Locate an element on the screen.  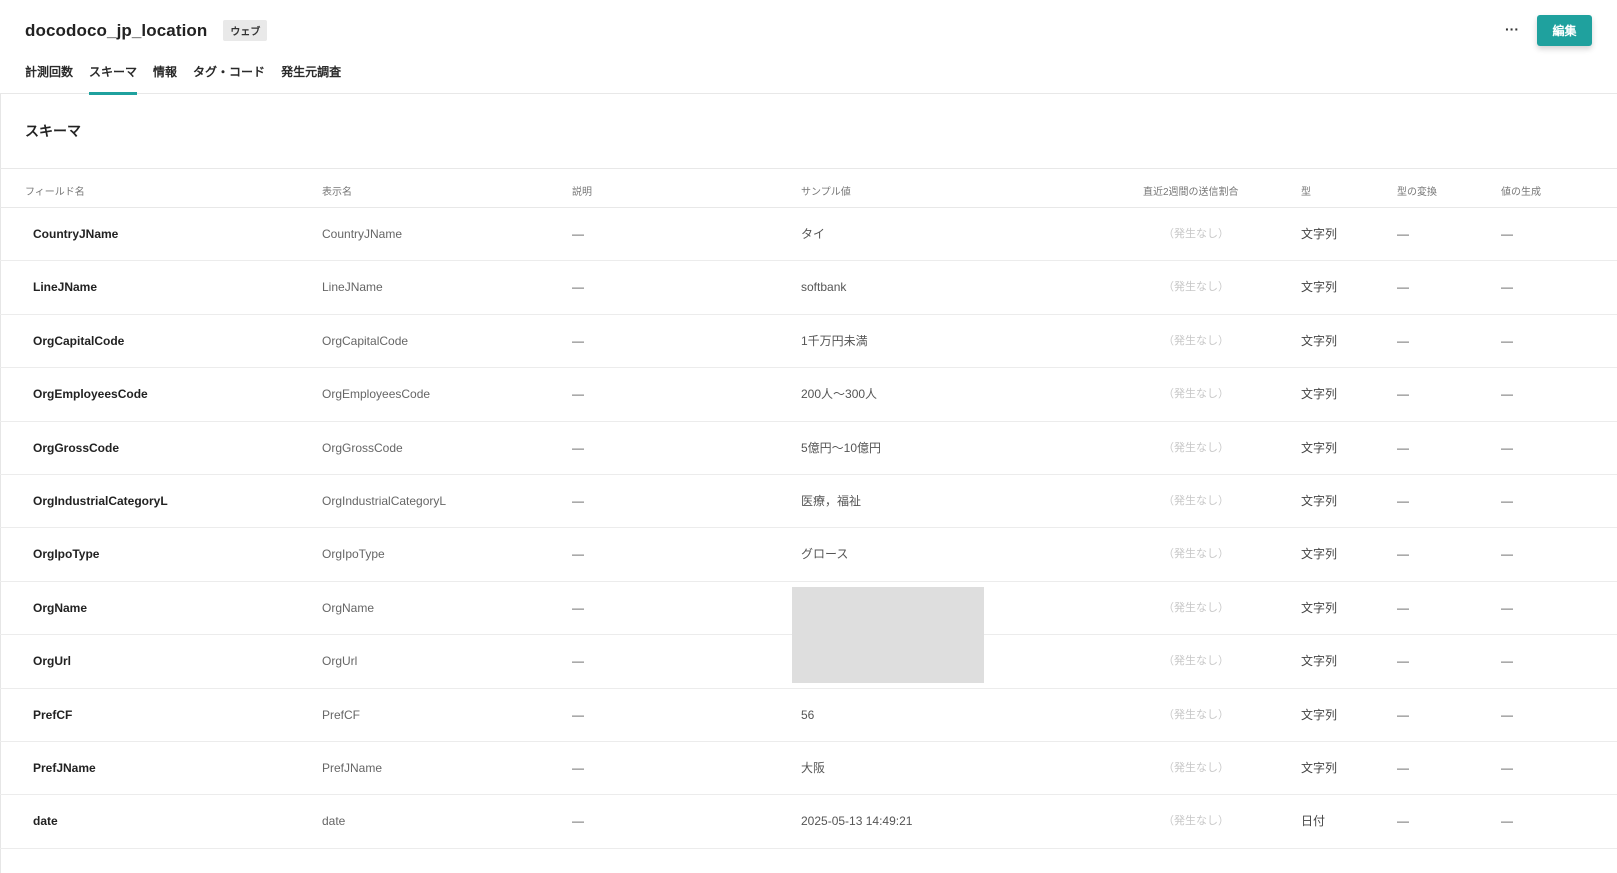
more-options-button: ··· is located at coordinates (1512, 30).